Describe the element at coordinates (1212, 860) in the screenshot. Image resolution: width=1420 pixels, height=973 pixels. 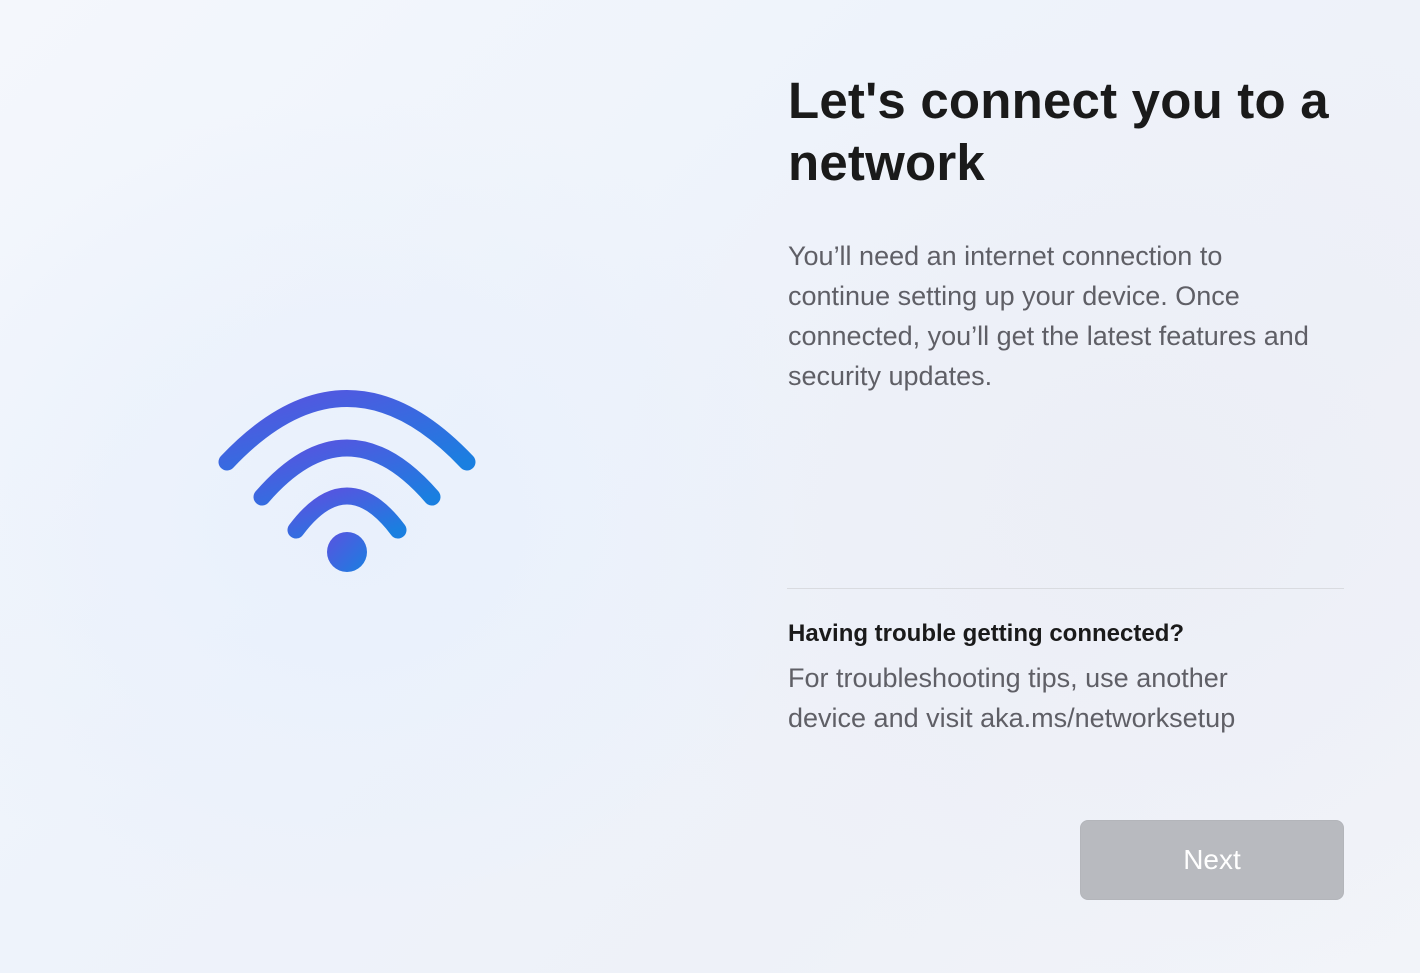
I see `next-button: Next` at that location.